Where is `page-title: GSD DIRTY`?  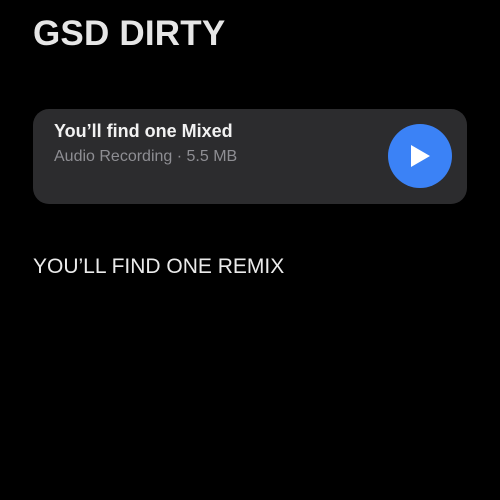
page-title: GSD DIRTY is located at coordinates (129, 33).